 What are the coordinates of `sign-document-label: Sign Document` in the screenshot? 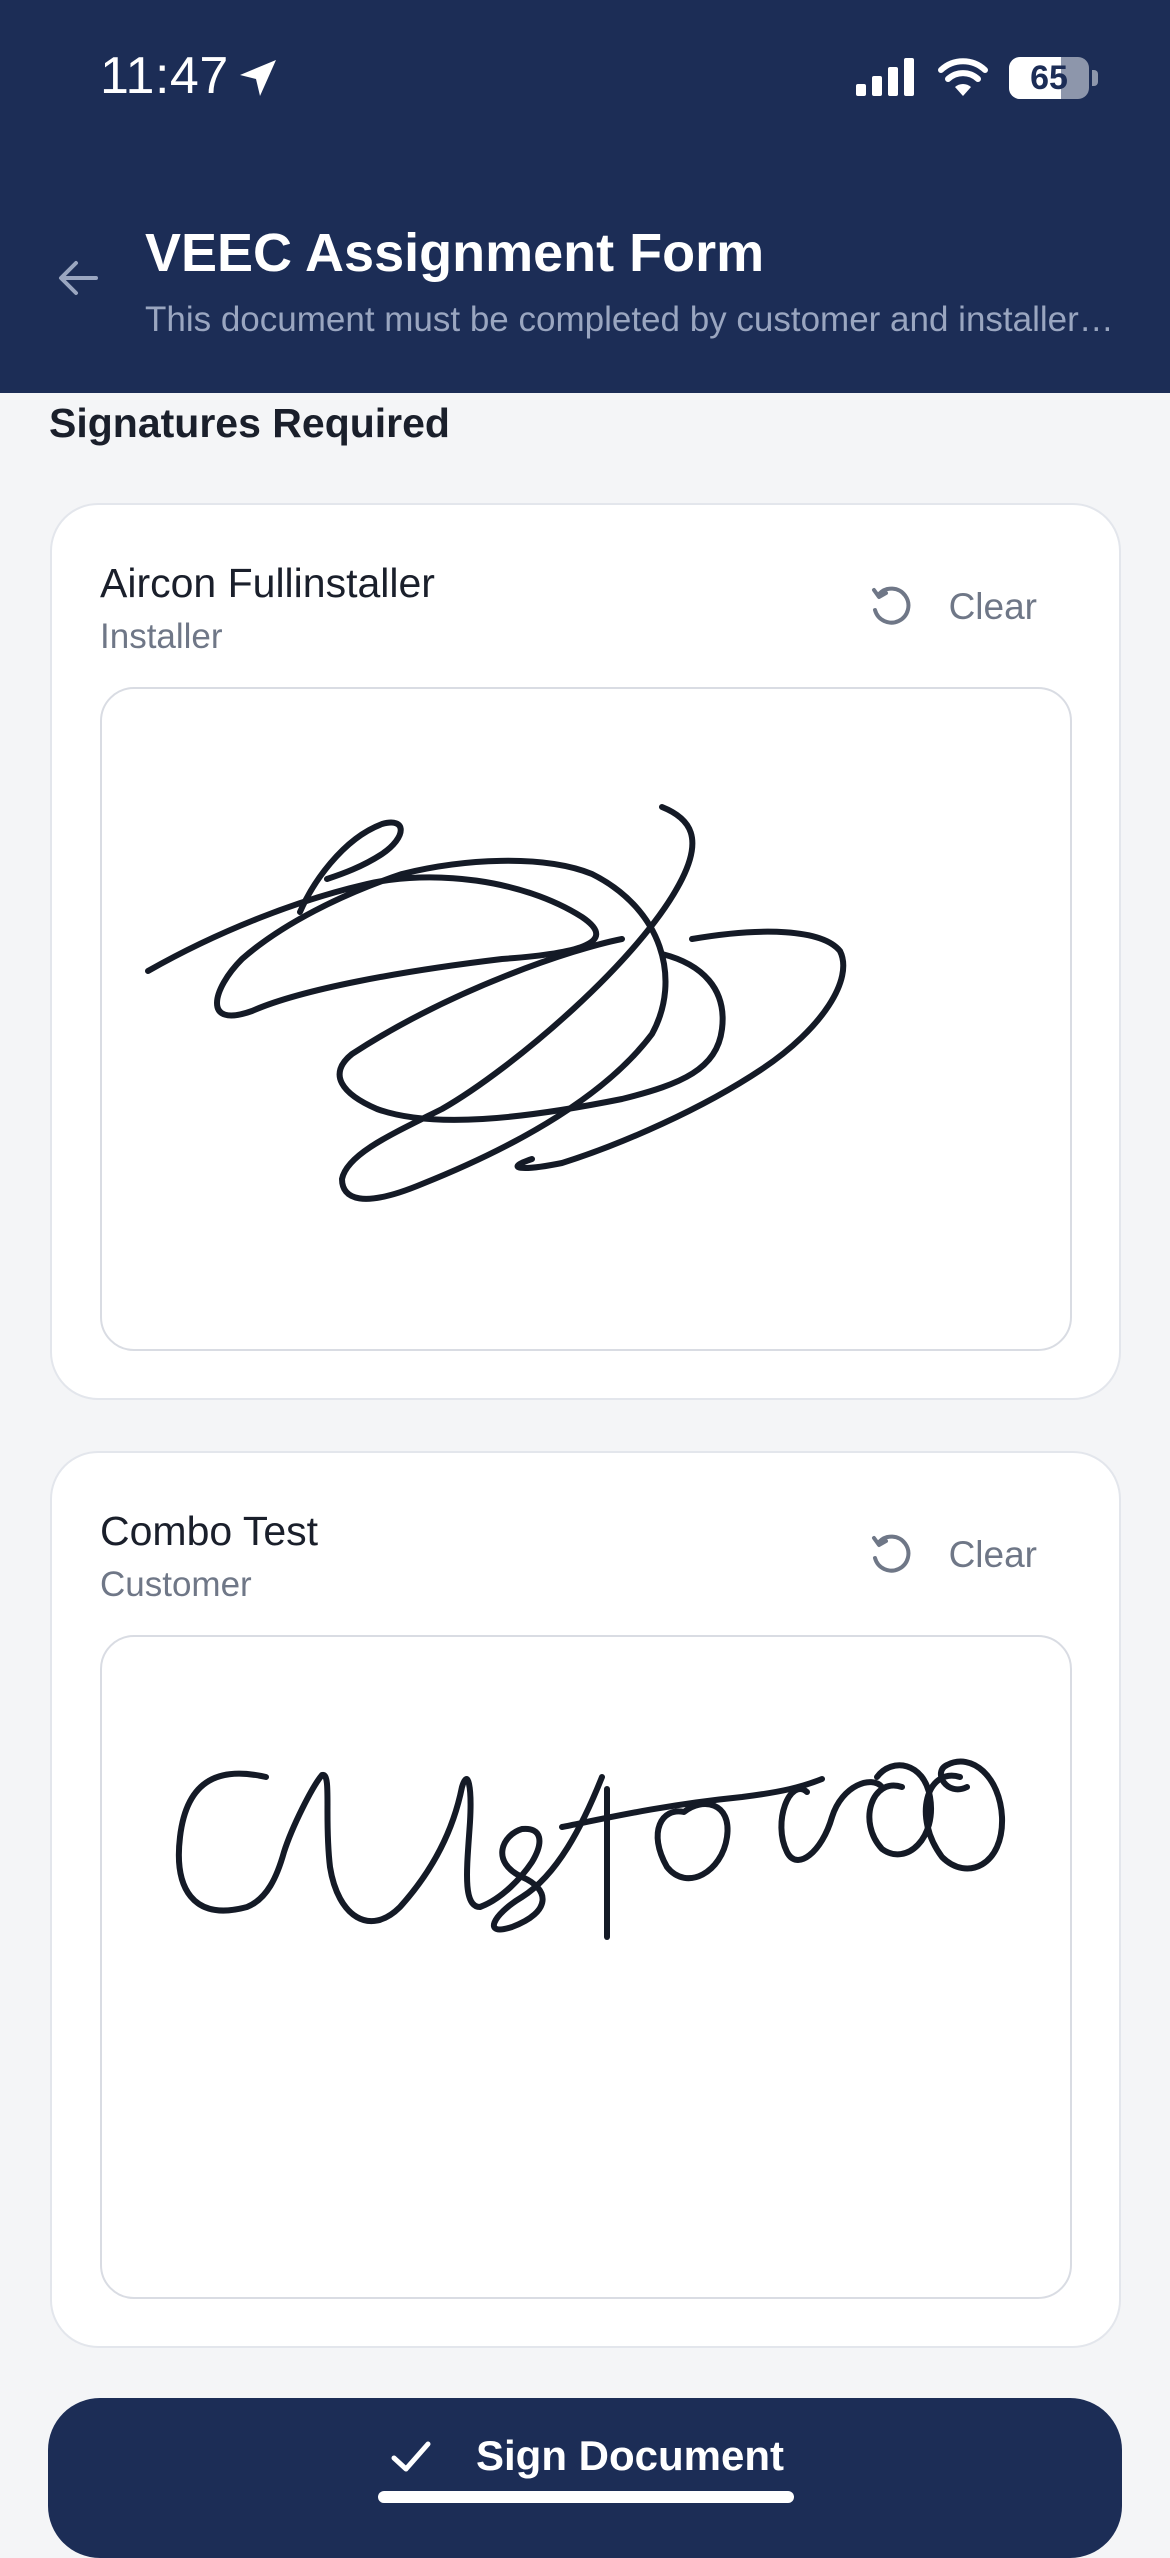 It's located at (629, 2455).